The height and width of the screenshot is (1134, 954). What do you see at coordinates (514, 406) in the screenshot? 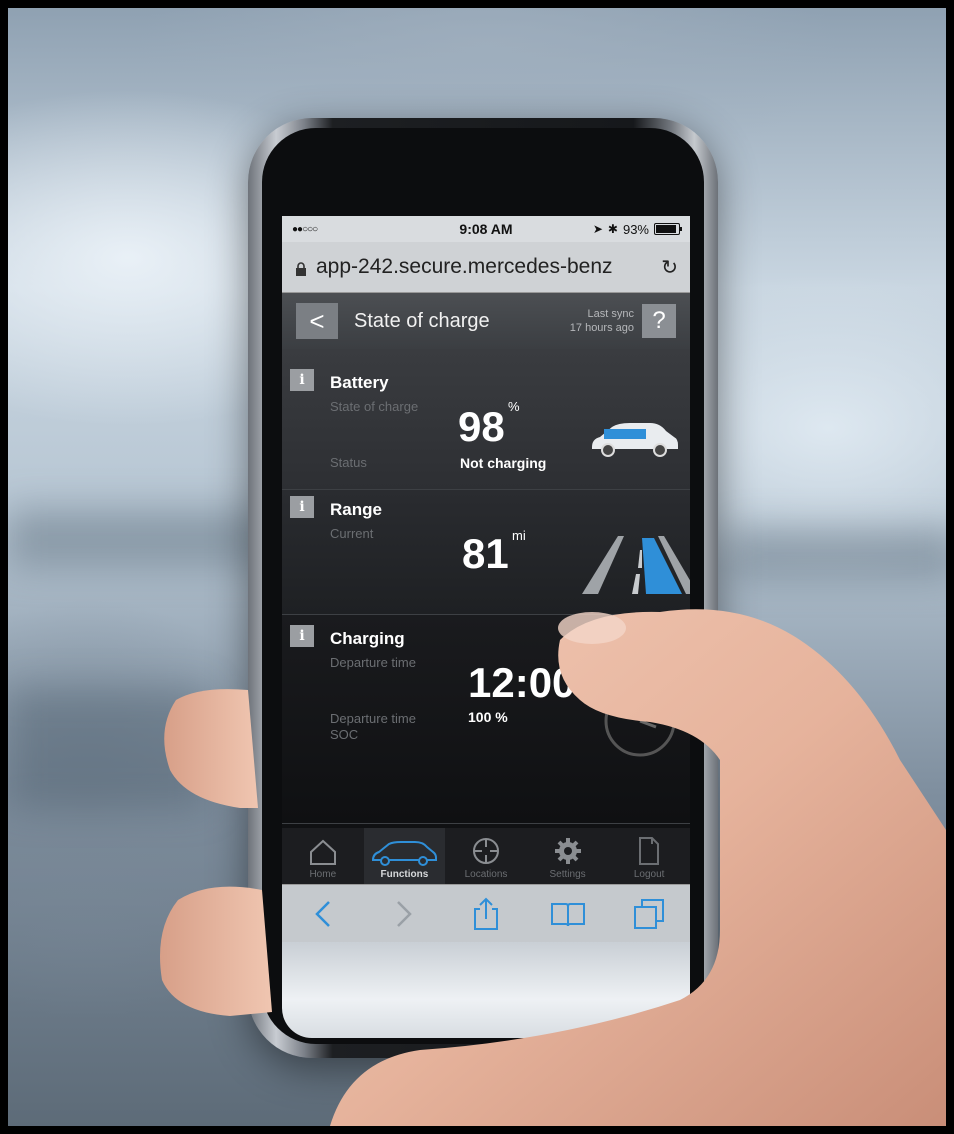
I see `soc-unit: %` at bounding box center [514, 406].